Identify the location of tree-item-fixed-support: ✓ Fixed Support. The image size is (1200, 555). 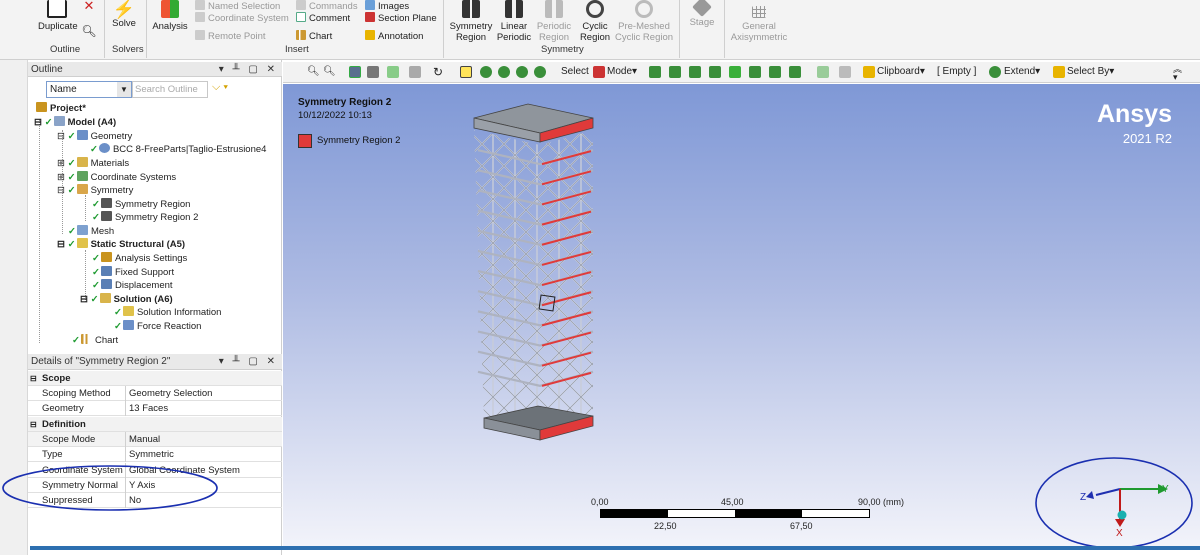
(133, 272).